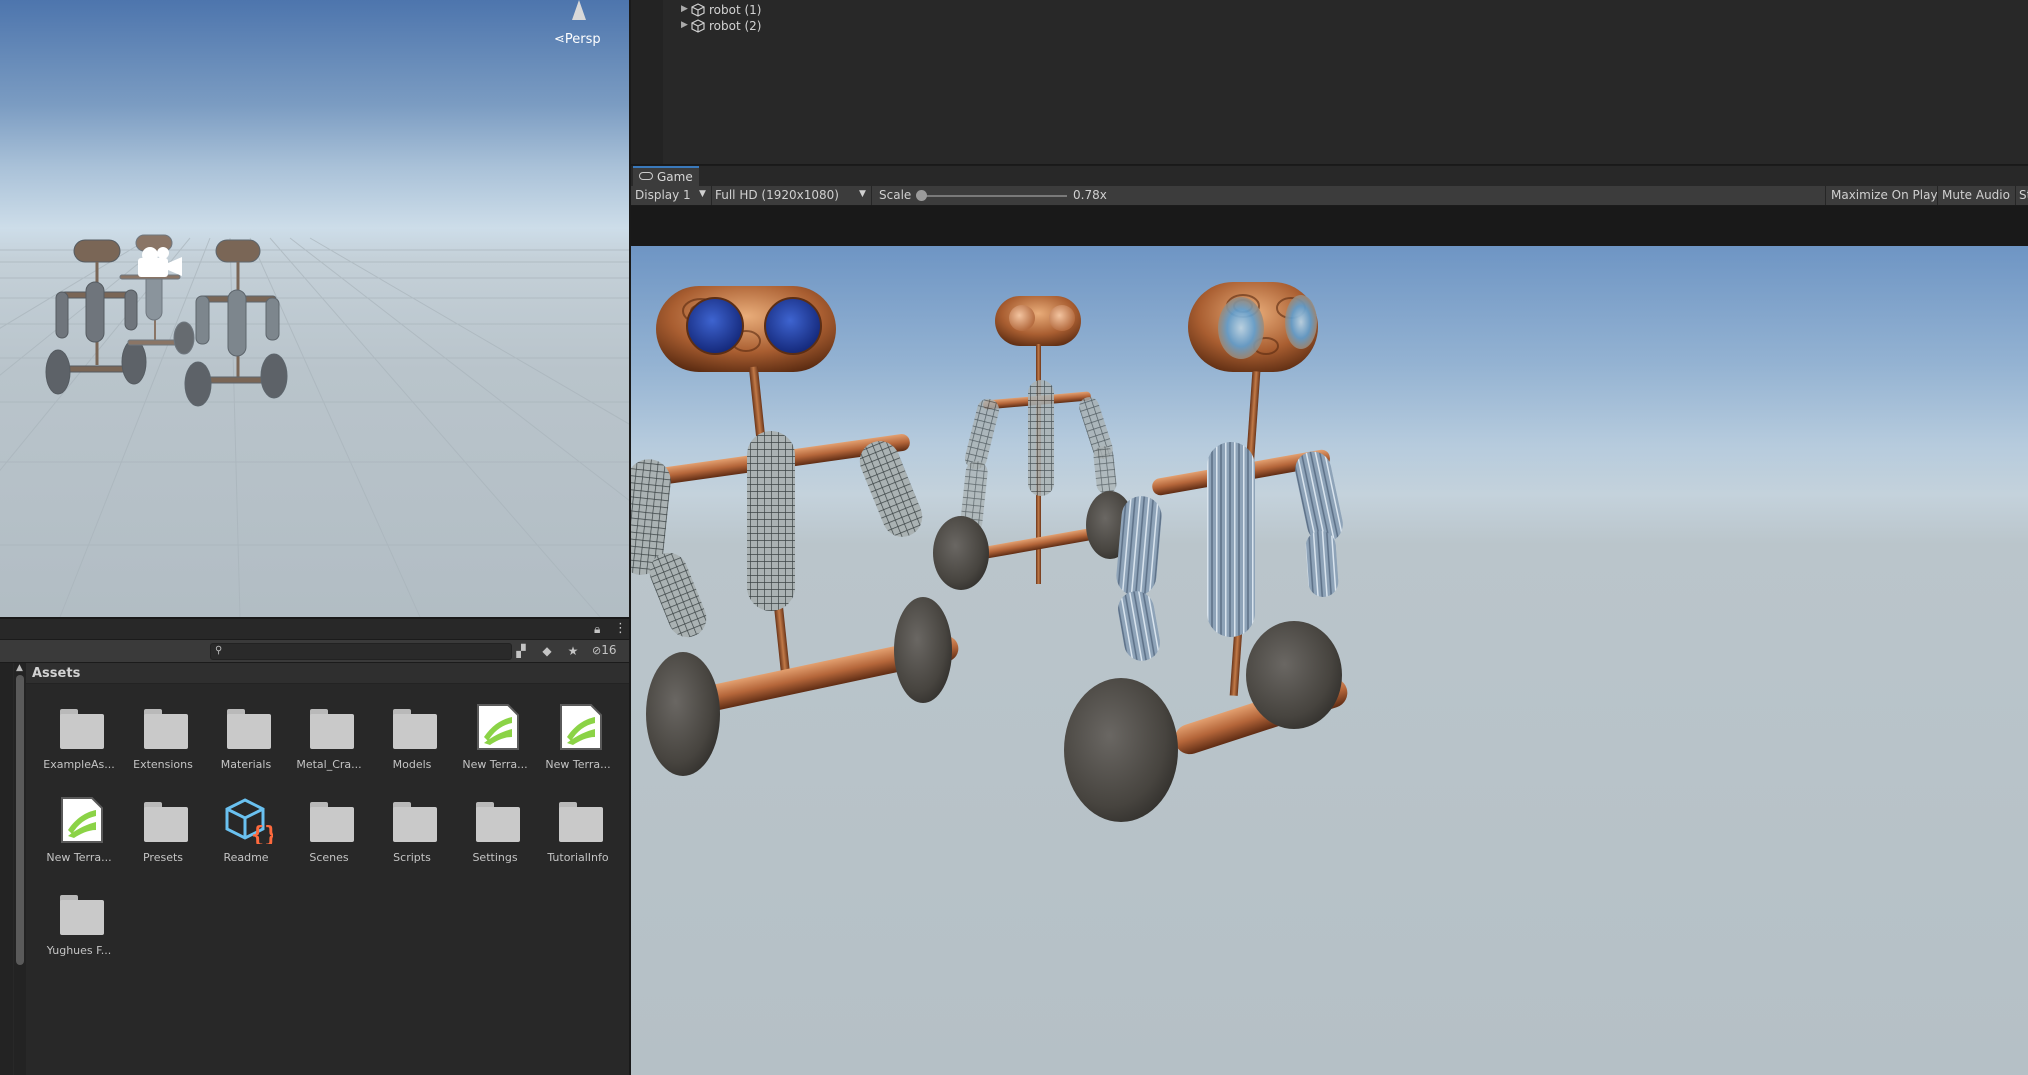 Image resolution: width=2028 pixels, height=1075 pixels. I want to click on project-toolbar: ⚲ ▞ ◆ ★ ⊘16, so click(314, 651).